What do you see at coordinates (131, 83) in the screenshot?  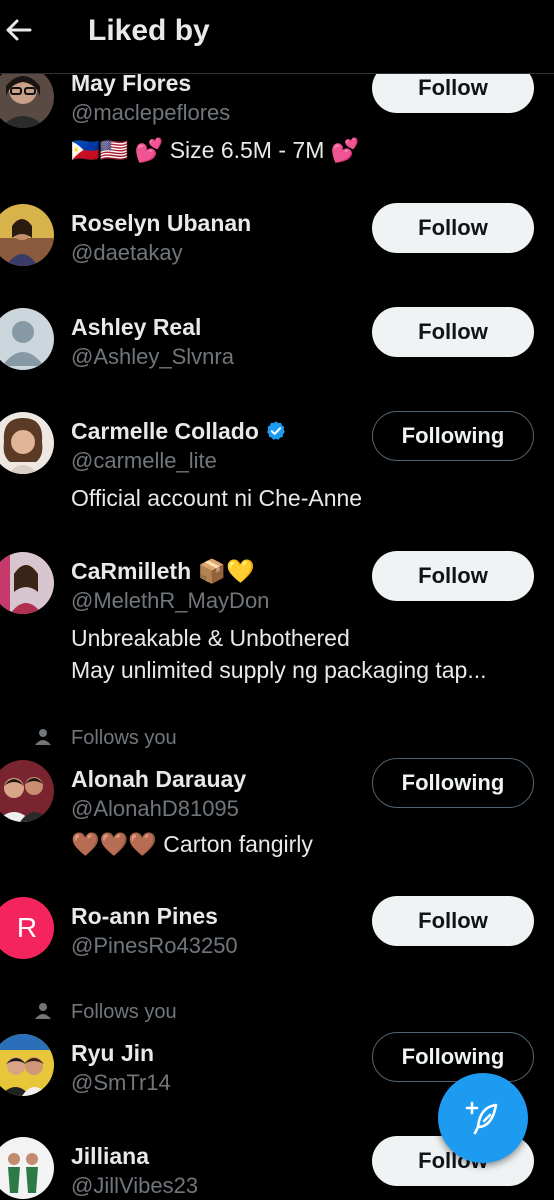 I see `user-name: May Flores` at bounding box center [131, 83].